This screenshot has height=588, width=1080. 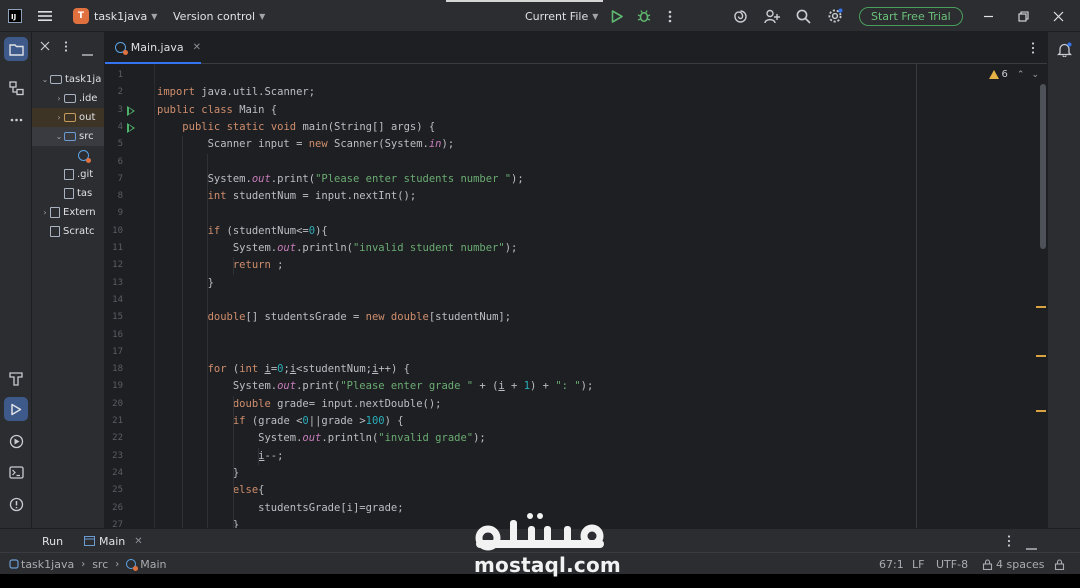 I want to click on project-tree-item, so click(x=68, y=155).